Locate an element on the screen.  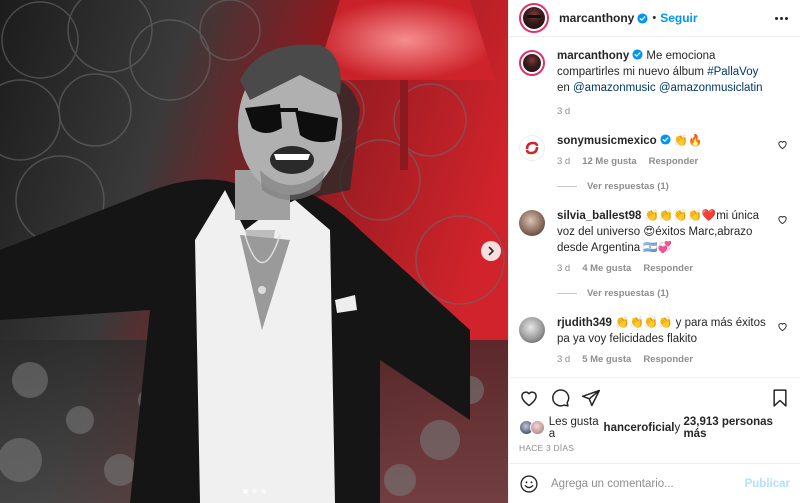
comment-author: silvia_ballest98 is located at coordinates (599, 216).